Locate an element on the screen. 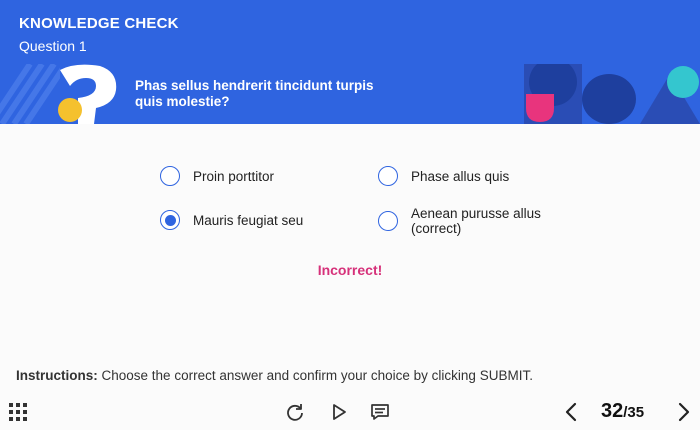 The height and width of the screenshot is (430, 700). radio-button-selected is located at coordinates (170, 220).